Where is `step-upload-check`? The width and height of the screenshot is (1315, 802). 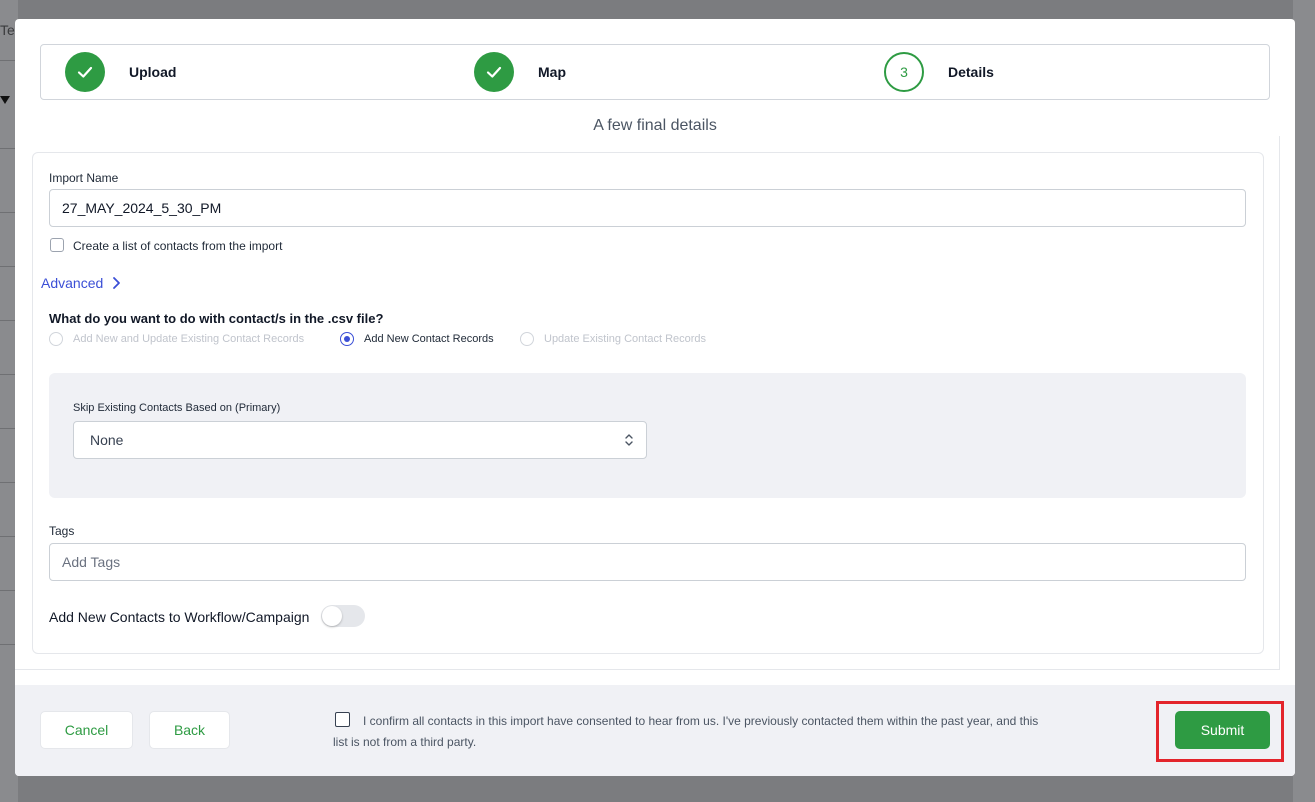 step-upload-check is located at coordinates (85, 72).